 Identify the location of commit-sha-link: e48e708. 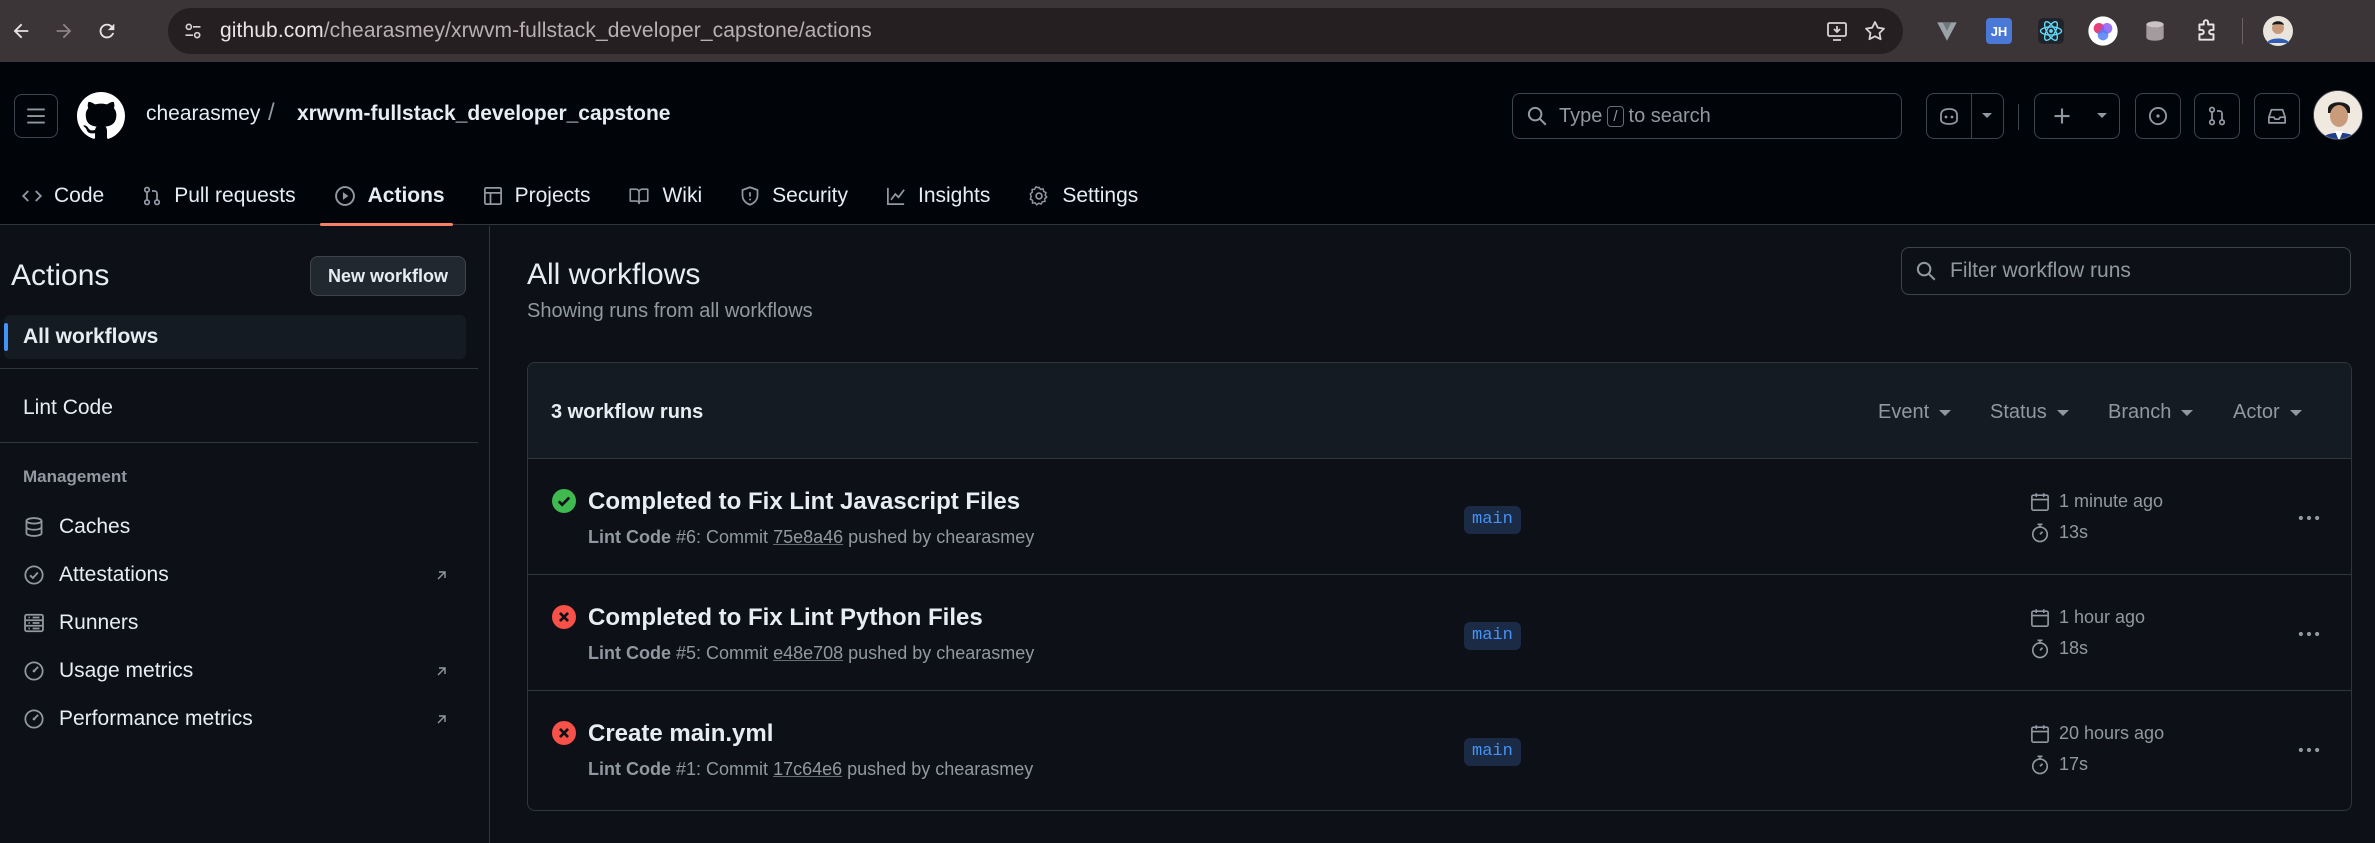
(808, 653).